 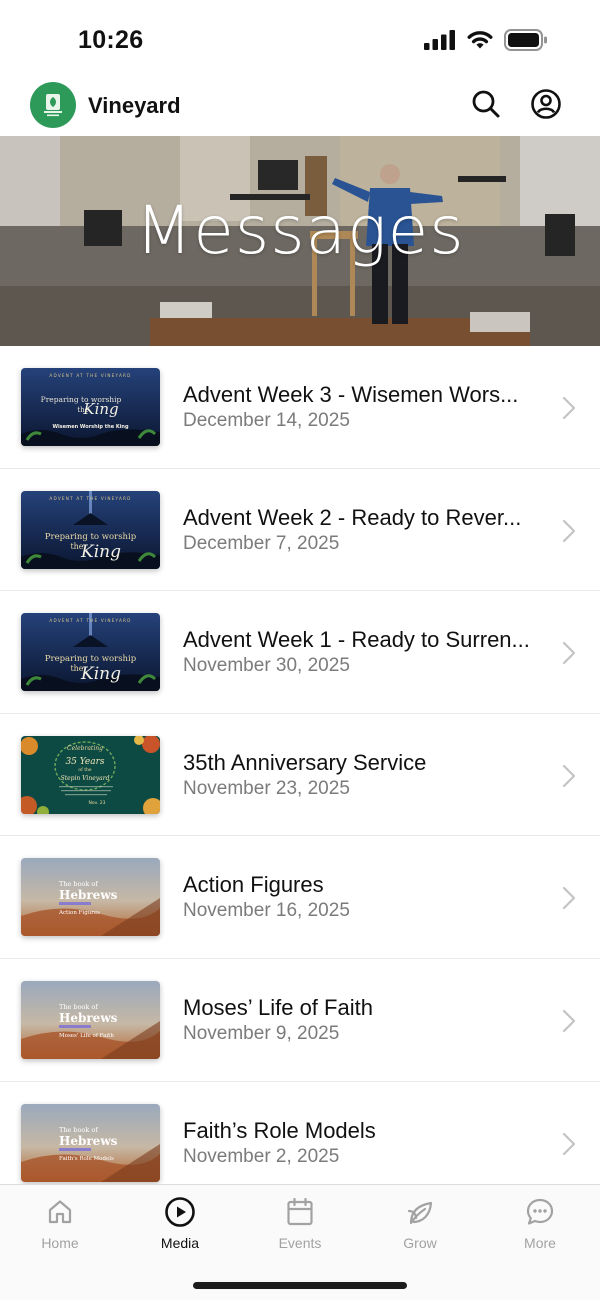 What do you see at coordinates (278, 1007) in the screenshot?
I see `message-title: Moses’ Life of Faith` at bounding box center [278, 1007].